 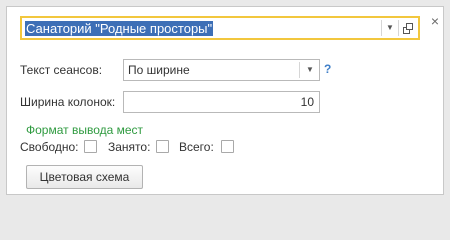 What do you see at coordinates (159, 70) in the screenshot?
I see `sessions-text-value: По ширине` at bounding box center [159, 70].